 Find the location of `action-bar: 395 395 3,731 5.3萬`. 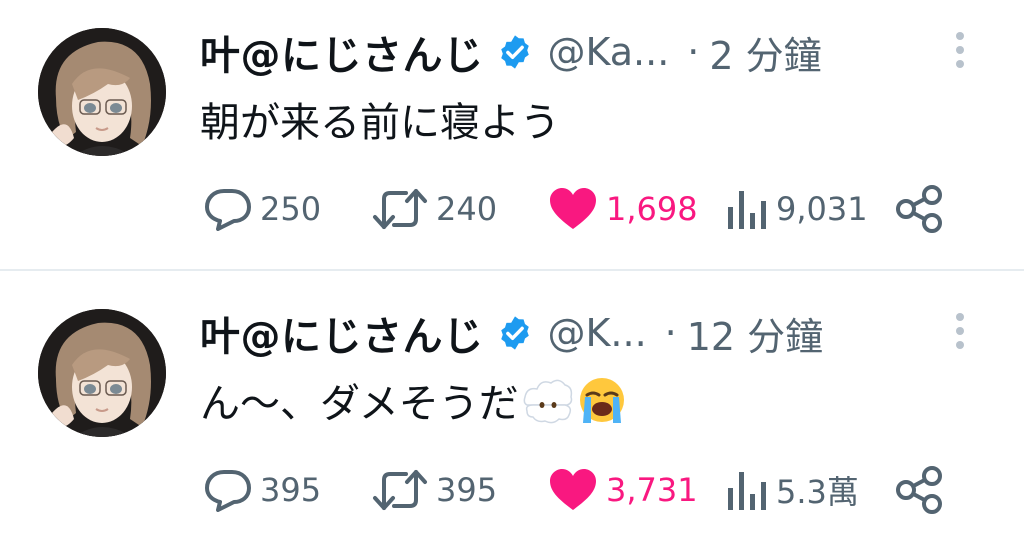

action-bar: 395 395 3,731 5.3萬 is located at coordinates (580, 490).